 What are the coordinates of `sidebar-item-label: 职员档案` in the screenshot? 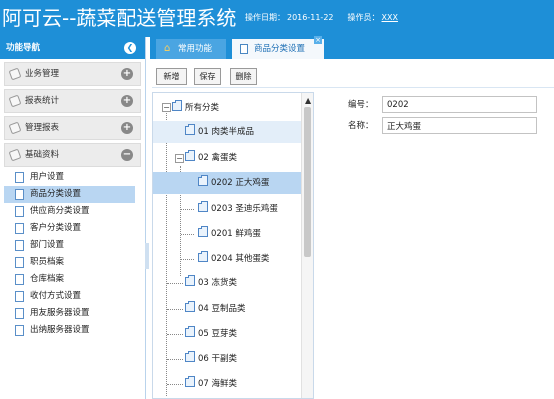 It's located at (47, 262).